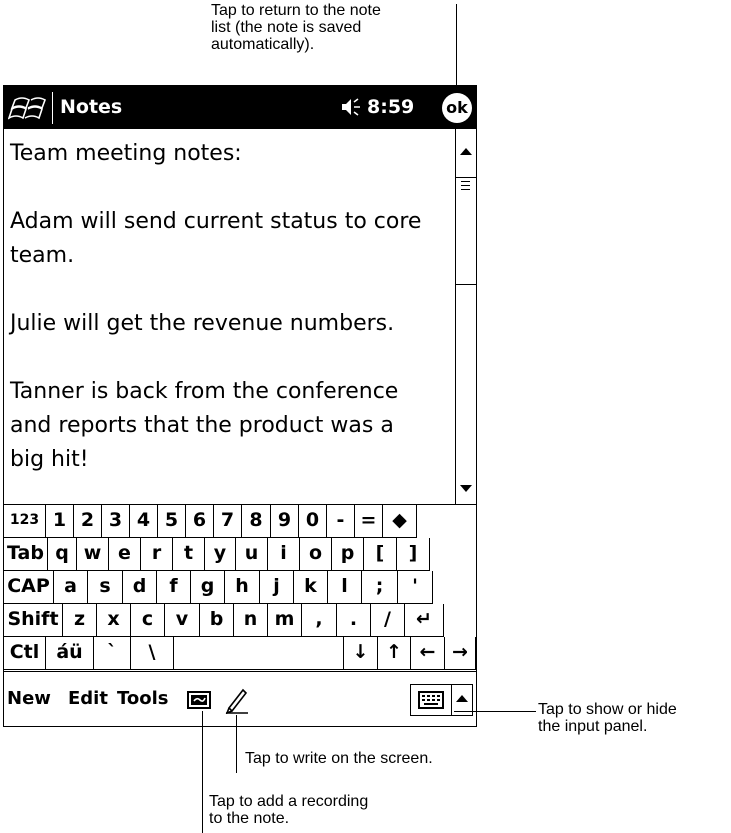 The width and height of the screenshot is (731, 833). What do you see at coordinates (174, 587) in the screenshot?
I see `key-f: f` at bounding box center [174, 587].